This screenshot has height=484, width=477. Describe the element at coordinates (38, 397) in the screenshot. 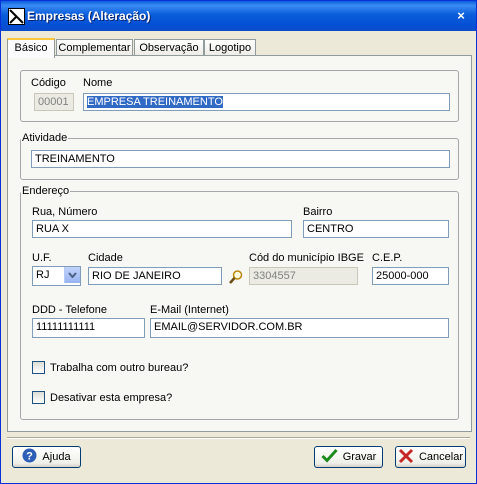

I see `desativar-checkbox-box` at that location.